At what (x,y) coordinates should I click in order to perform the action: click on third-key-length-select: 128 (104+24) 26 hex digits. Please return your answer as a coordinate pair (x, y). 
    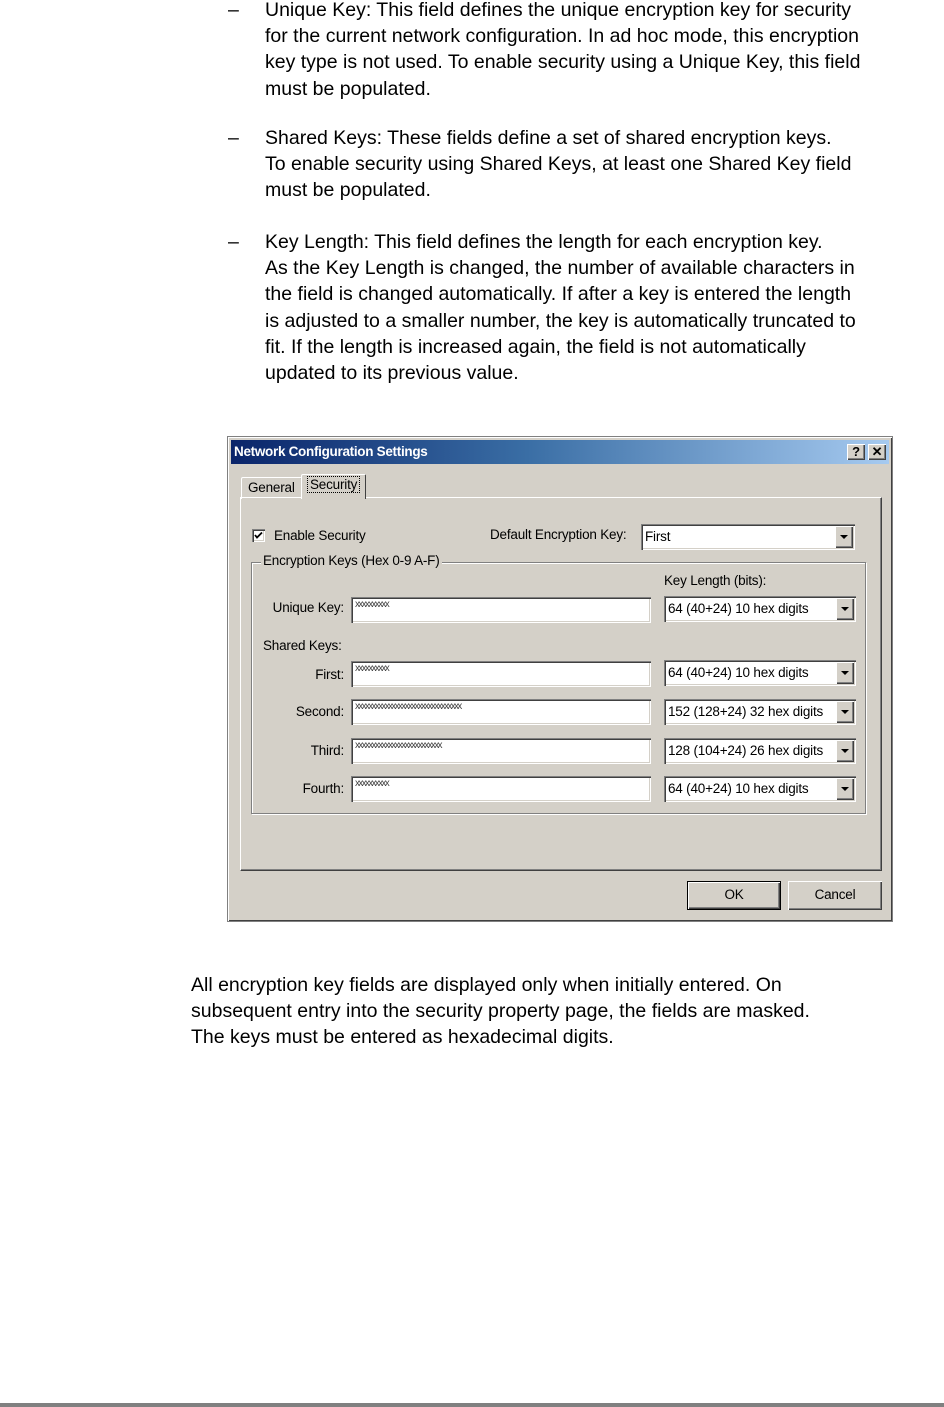
    Looking at the image, I should click on (760, 751).